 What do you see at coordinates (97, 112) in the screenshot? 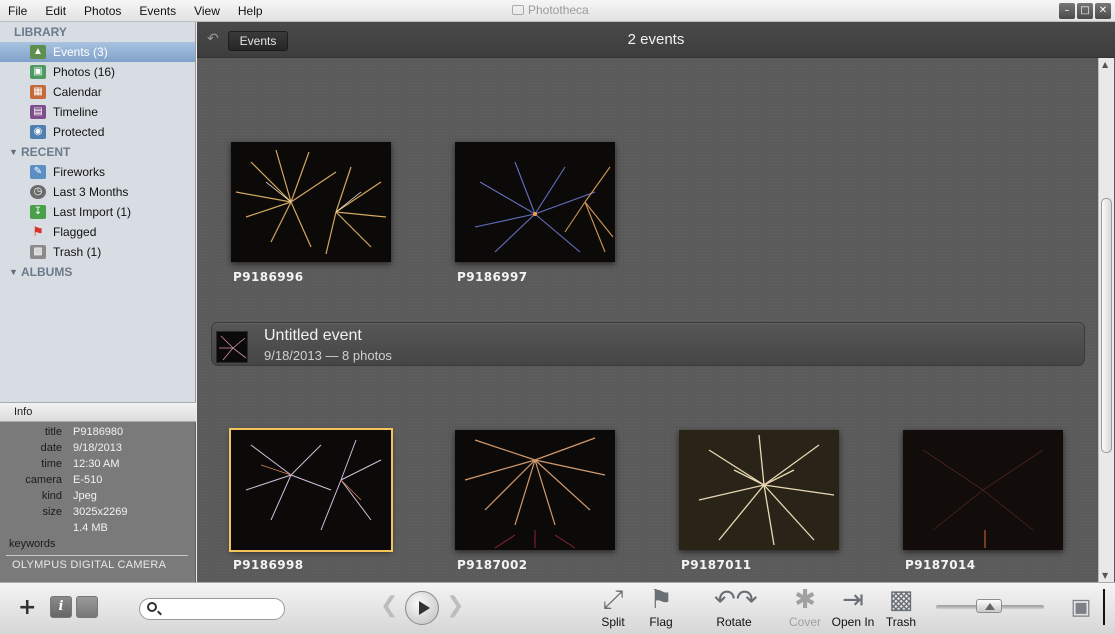
I see `sidebar-item-timeline: ▤ Timeline` at bounding box center [97, 112].